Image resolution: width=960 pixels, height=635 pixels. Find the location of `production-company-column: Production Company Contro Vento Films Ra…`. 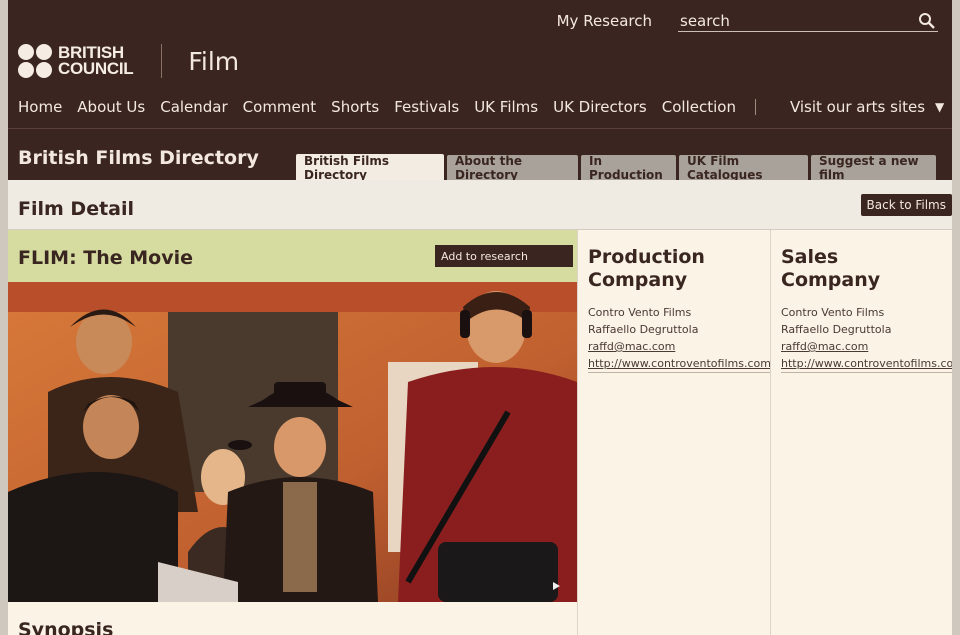

production-company-column: Production Company Contro Vento Films Ra… is located at coordinates (673, 432).